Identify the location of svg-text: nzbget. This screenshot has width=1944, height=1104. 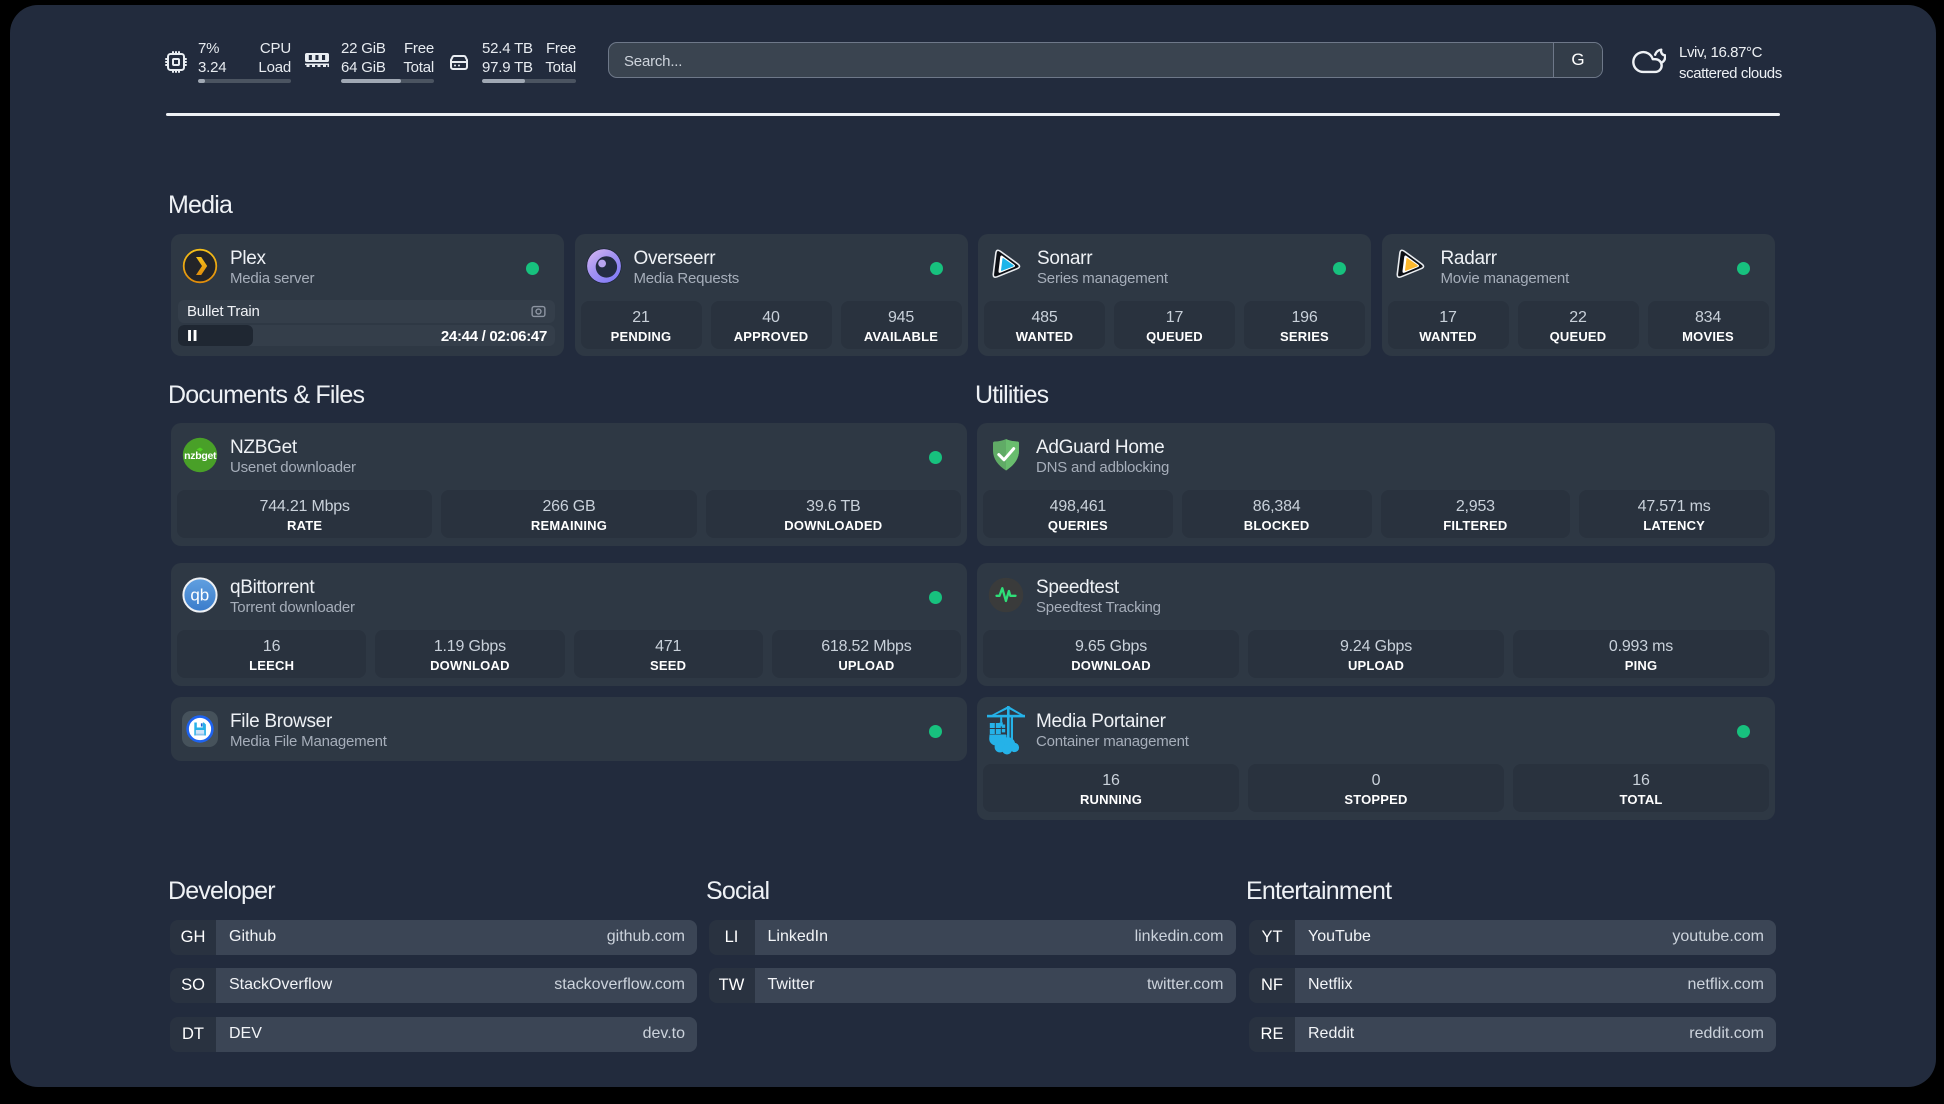
(200, 456).